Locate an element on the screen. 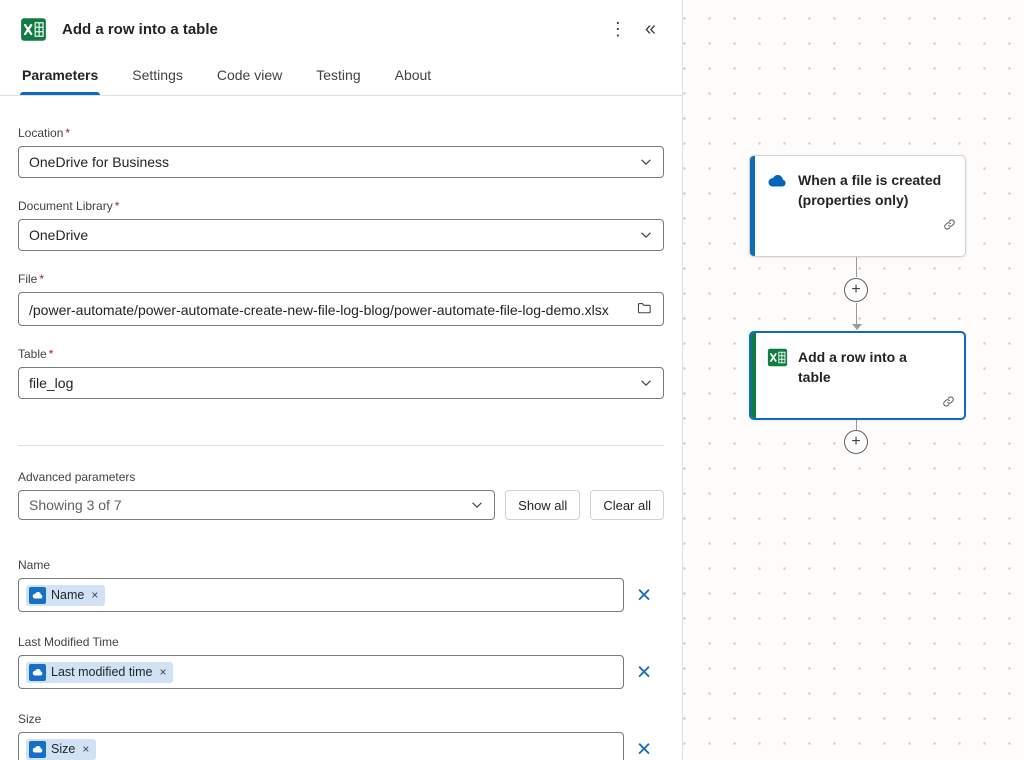 This screenshot has height=760, width=1024. field-size: Size Size × × is located at coordinates (341, 736).